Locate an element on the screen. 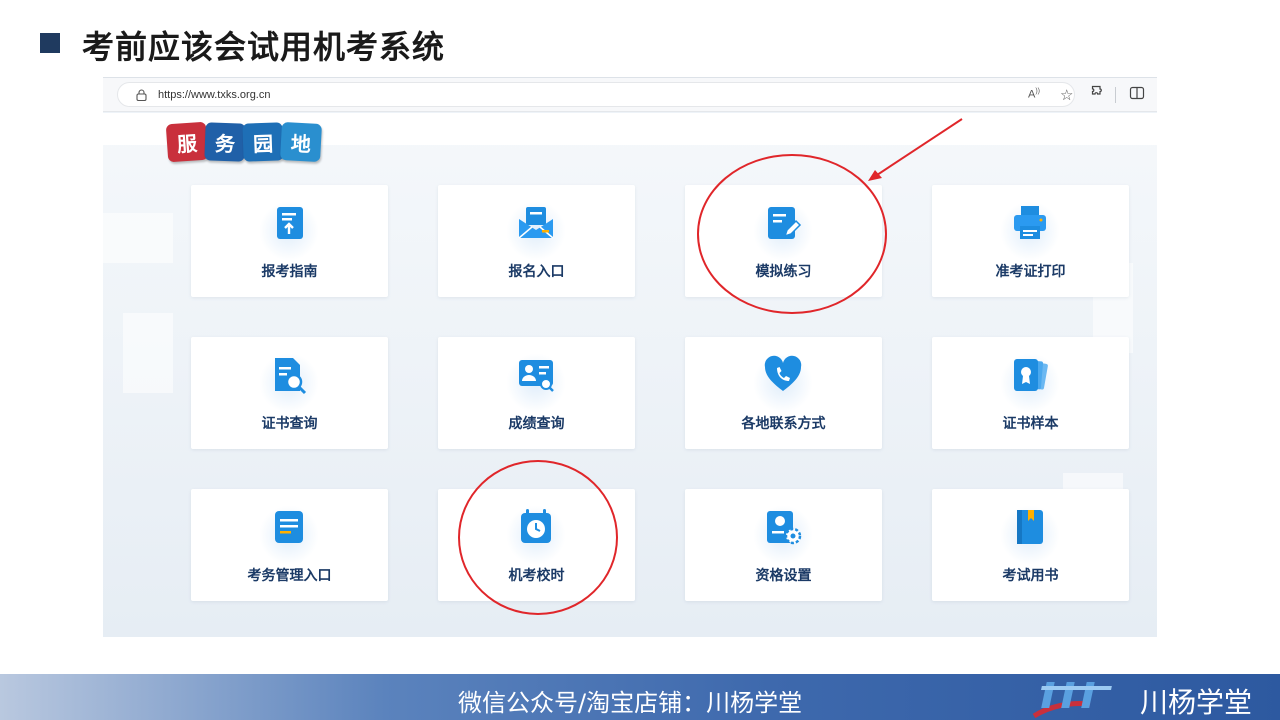 This screenshot has height=720, width=1280. address-bar: https://www.txks.org.cn A)) ☆ is located at coordinates (630, 95).